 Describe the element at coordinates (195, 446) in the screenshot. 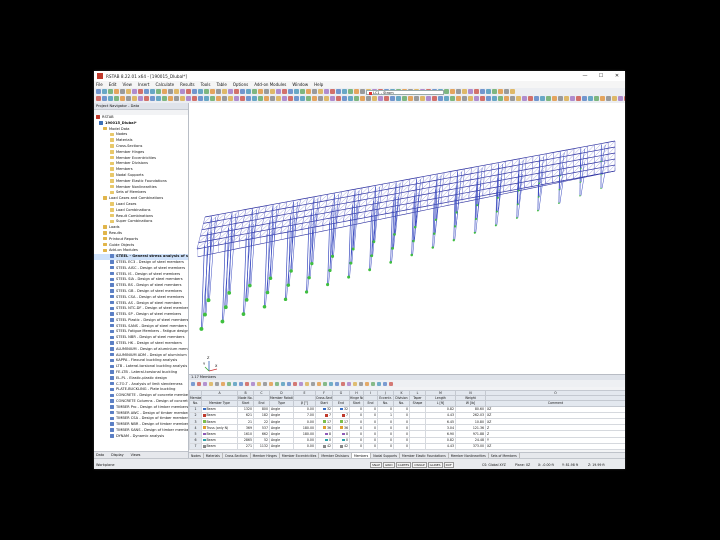

I see `table-cell: 7` at that location.